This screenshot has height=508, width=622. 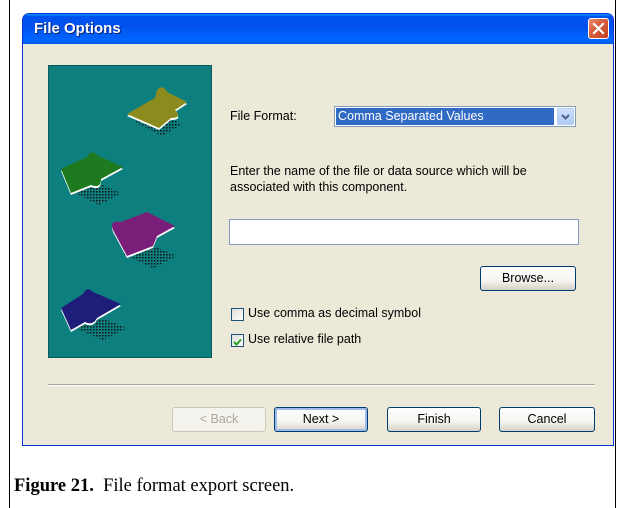 I want to click on file-name-input, so click(x=404, y=232).